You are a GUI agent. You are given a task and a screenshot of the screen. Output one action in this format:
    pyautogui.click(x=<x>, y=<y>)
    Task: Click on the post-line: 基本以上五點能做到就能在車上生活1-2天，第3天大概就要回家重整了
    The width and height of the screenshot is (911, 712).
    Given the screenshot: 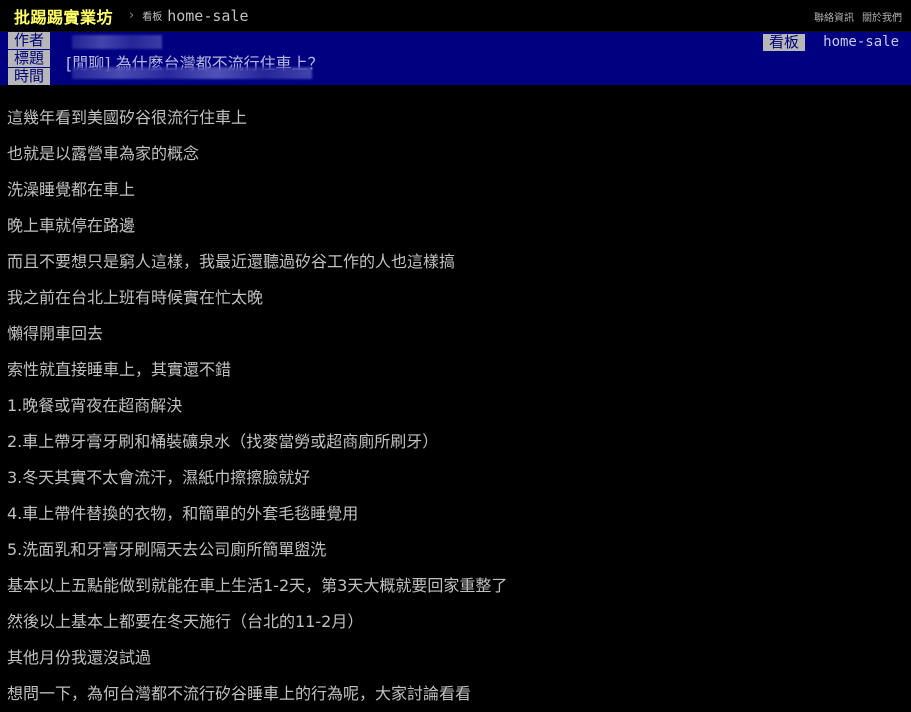 What is the action you would take?
    pyautogui.click(x=257, y=585)
    